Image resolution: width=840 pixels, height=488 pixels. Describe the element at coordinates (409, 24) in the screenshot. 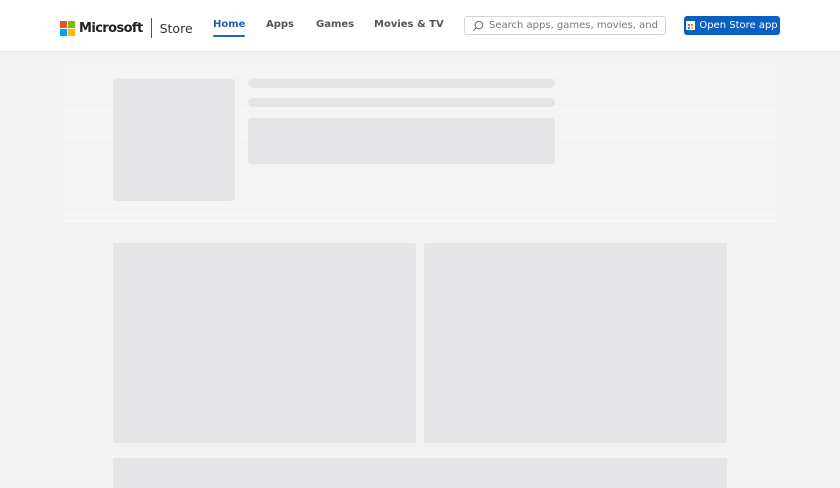

I see `nav-movies-tv: Movies & TV` at that location.